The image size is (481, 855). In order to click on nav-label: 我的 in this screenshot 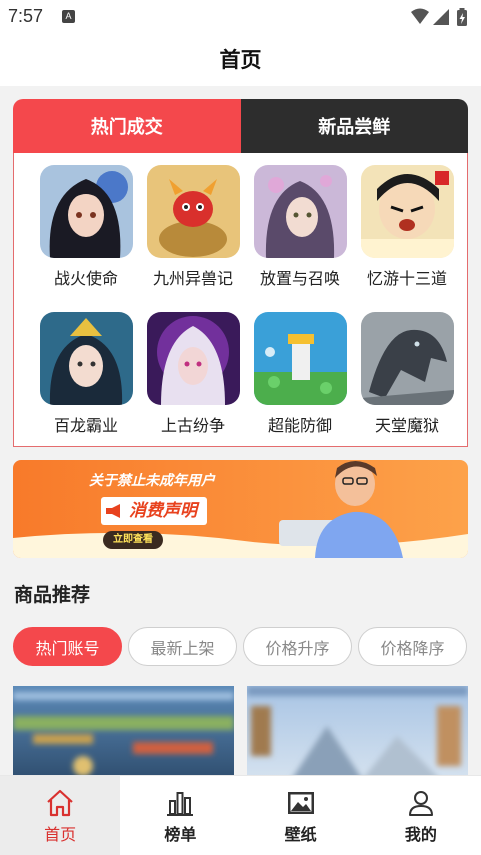, I will do `click(420, 834)`.